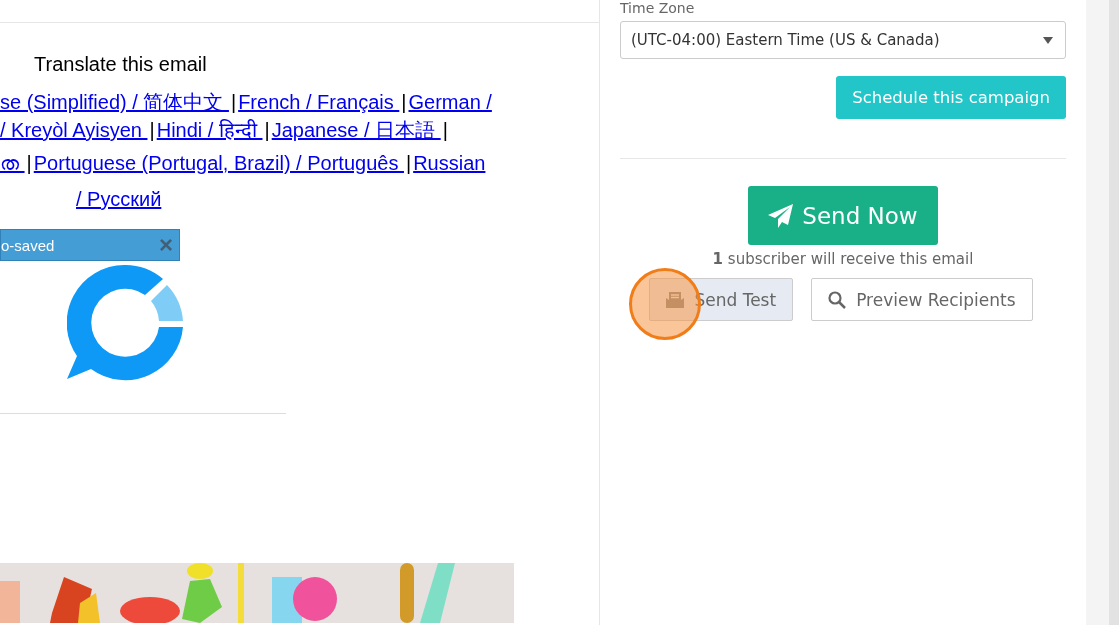 Image resolution: width=1120 pixels, height=625 pixels. What do you see at coordinates (922, 299) in the screenshot?
I see `preview-recipients-button: Preview Recipients` at bounding box center [922, 299].